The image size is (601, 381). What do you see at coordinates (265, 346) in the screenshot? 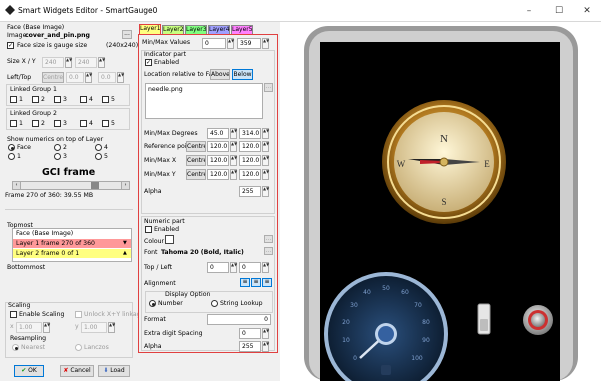
I see `alpha2-spinner: ▲▼` at bounding box center [265, 346].